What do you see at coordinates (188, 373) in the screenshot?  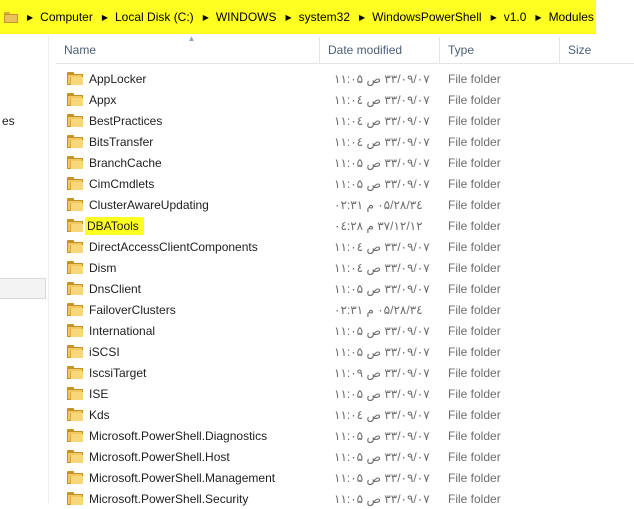 I see `file-name-cell: IscsiTarget` at bounding box center [188, 373].